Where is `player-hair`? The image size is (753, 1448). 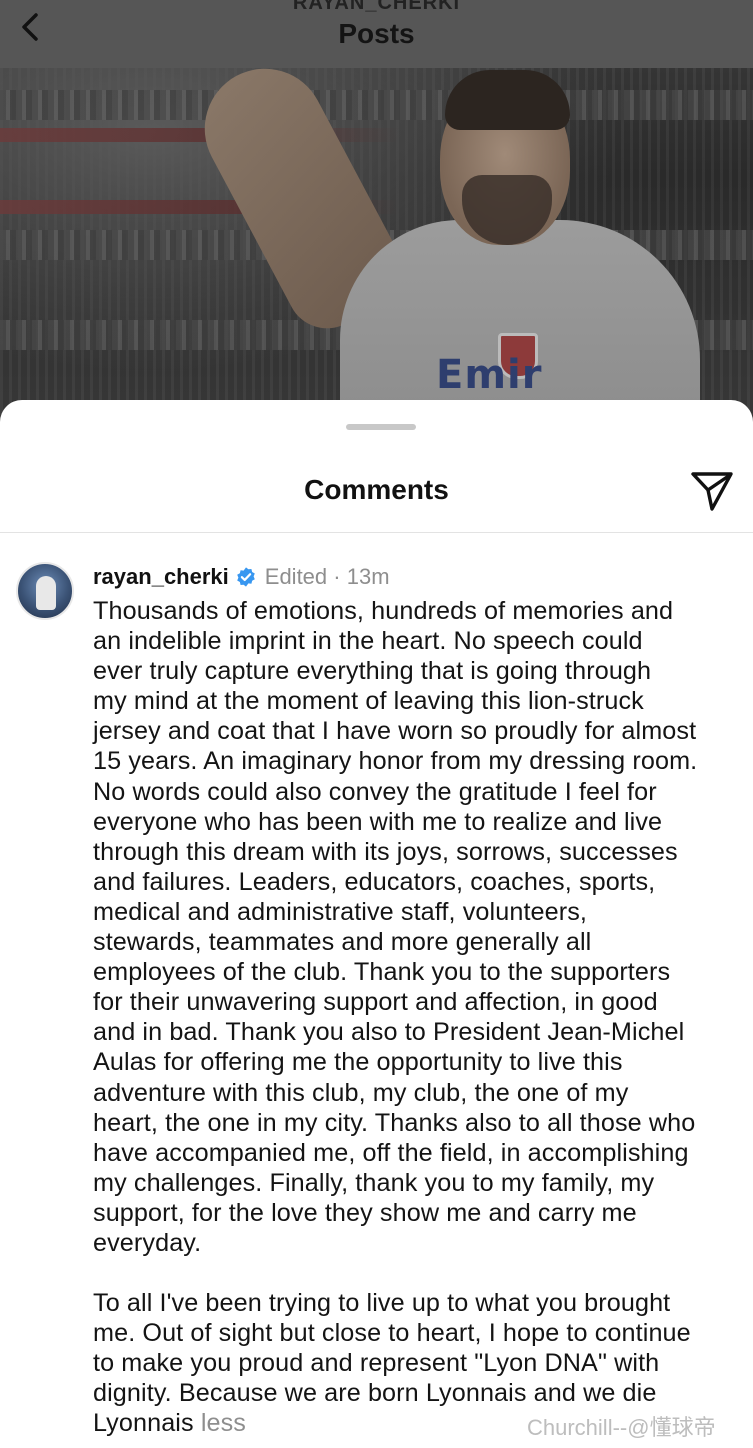
player-hair is located at coordinates (507, 100).